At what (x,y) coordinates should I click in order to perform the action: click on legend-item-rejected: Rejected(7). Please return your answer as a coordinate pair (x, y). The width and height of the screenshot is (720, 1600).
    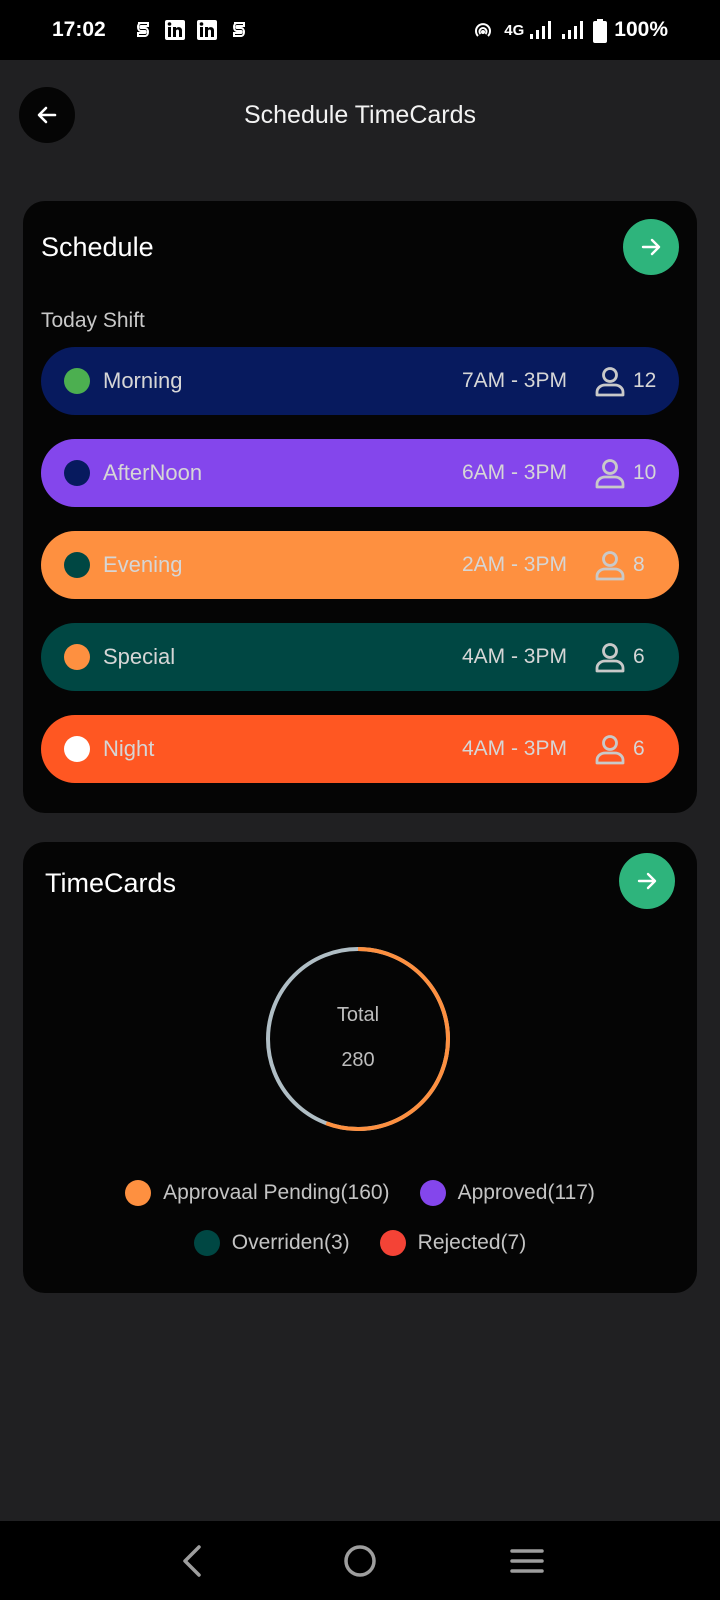
    Looking at the image, I should click on (453, 1243).